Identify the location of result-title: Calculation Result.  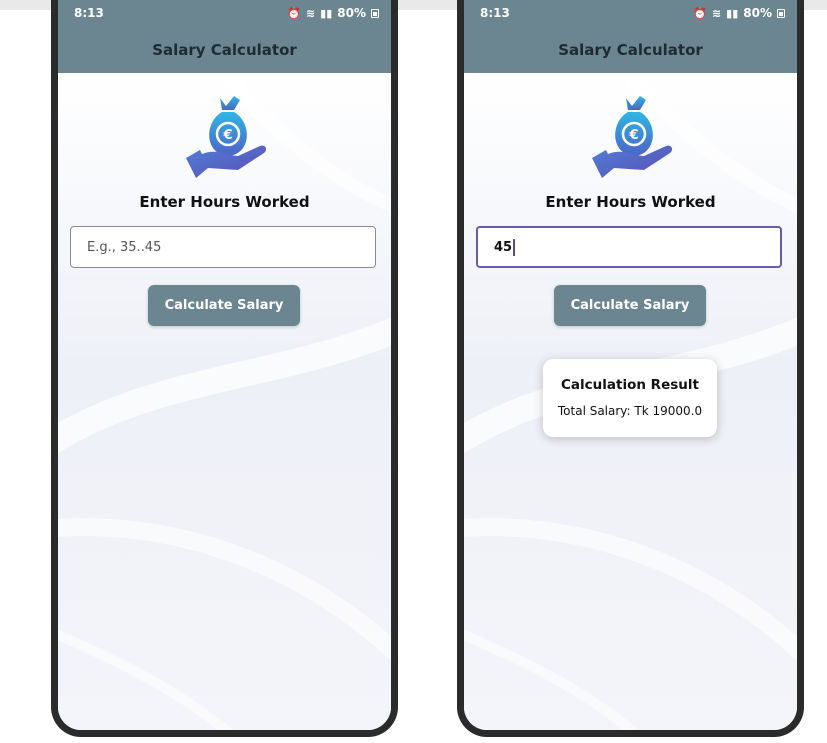
(630, 385).